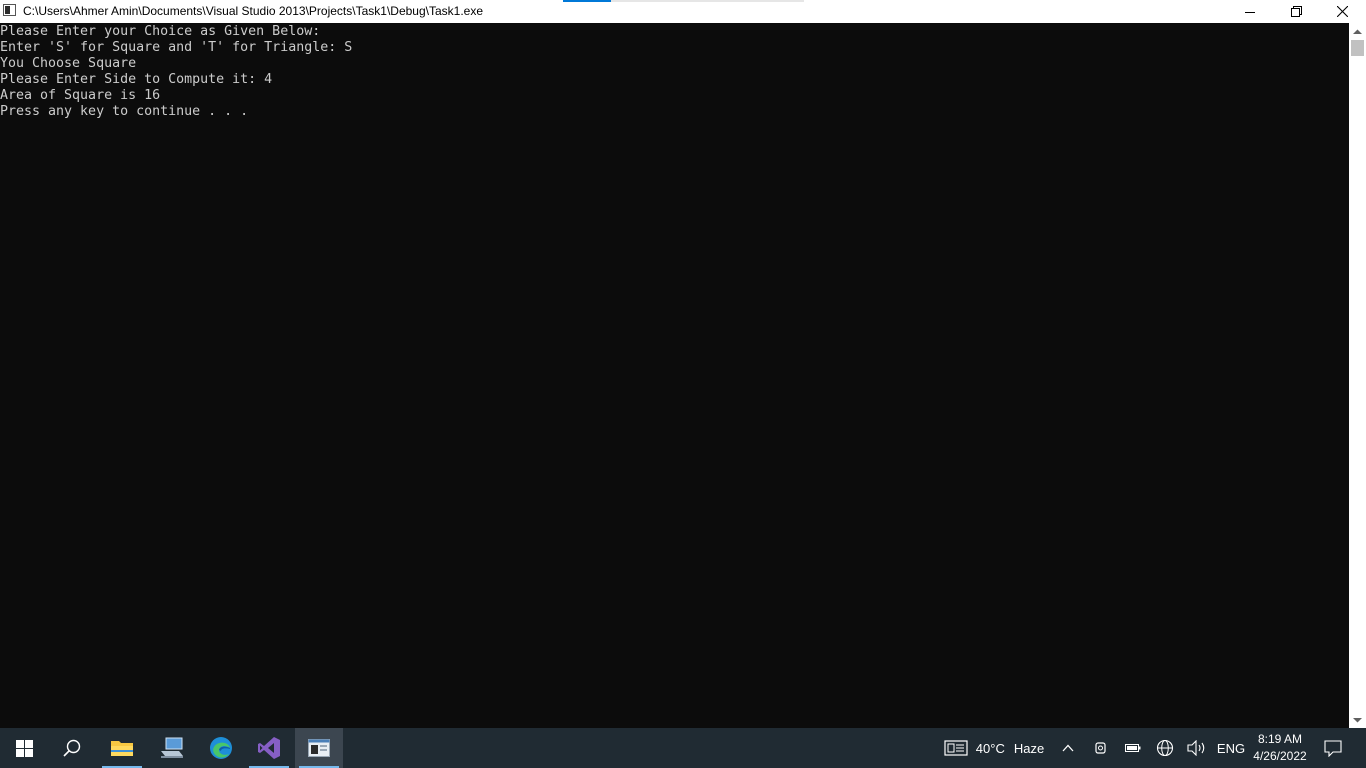  I want to click on network-computer-icon, so click(172, 747).